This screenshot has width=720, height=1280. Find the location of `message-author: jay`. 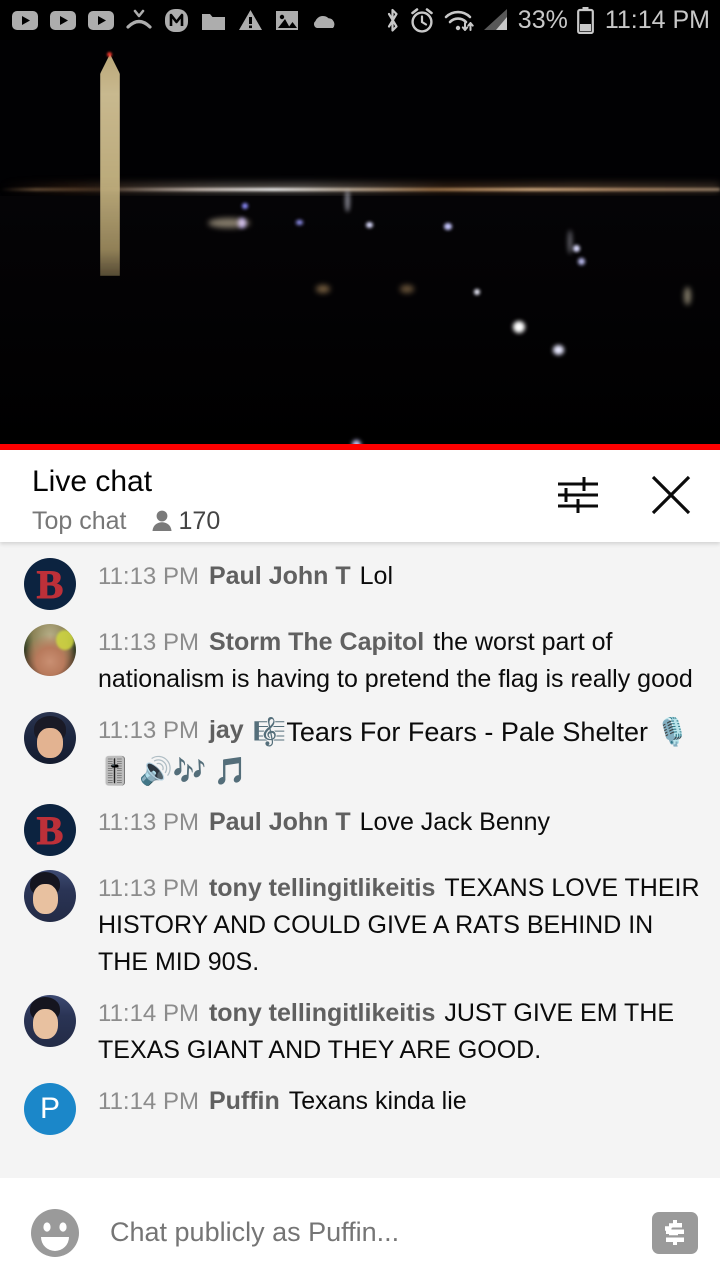

message-author: jay is located at coordinates (226, 730).